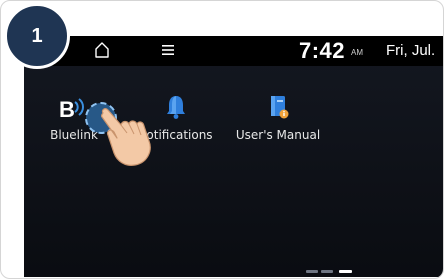  Describe the element at coordinates (357, 52) in the screenshot. I see `clock-ampm: AM` at that location.